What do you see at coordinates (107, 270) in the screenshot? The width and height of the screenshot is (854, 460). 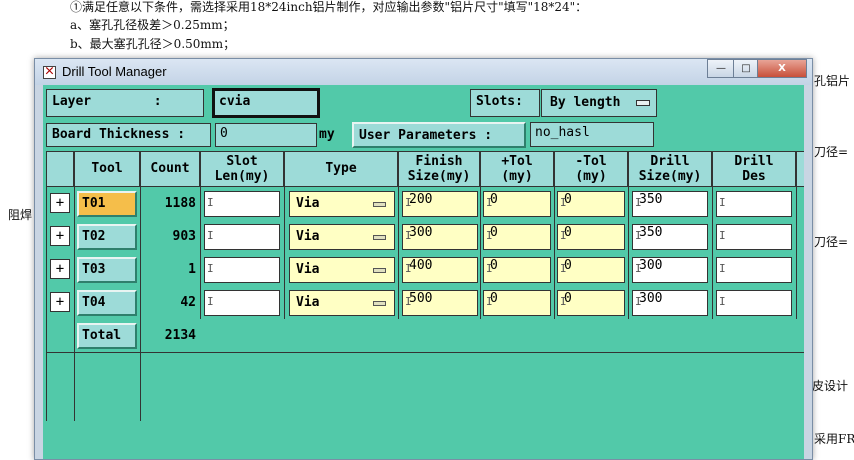 I see `tool-button-t03: T03` at bounding box center [107, 270].